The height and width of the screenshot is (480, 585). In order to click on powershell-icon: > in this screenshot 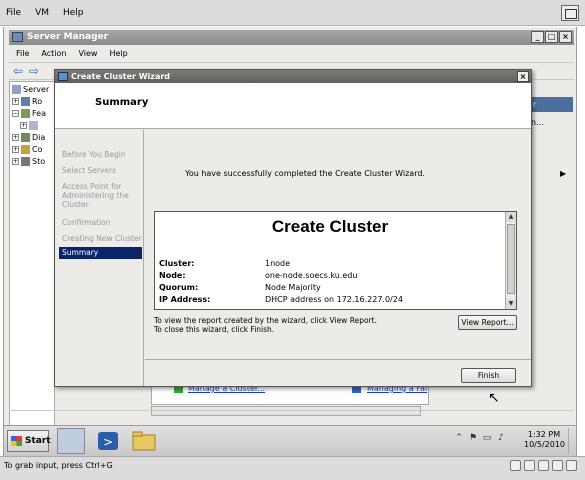, I will do `click(108, 441)`.